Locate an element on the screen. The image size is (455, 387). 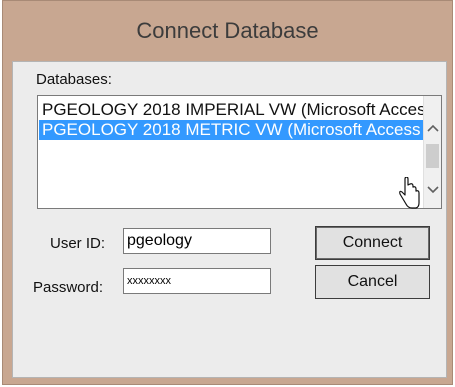
chevron-down-icon is located at coordinates (432, 190).